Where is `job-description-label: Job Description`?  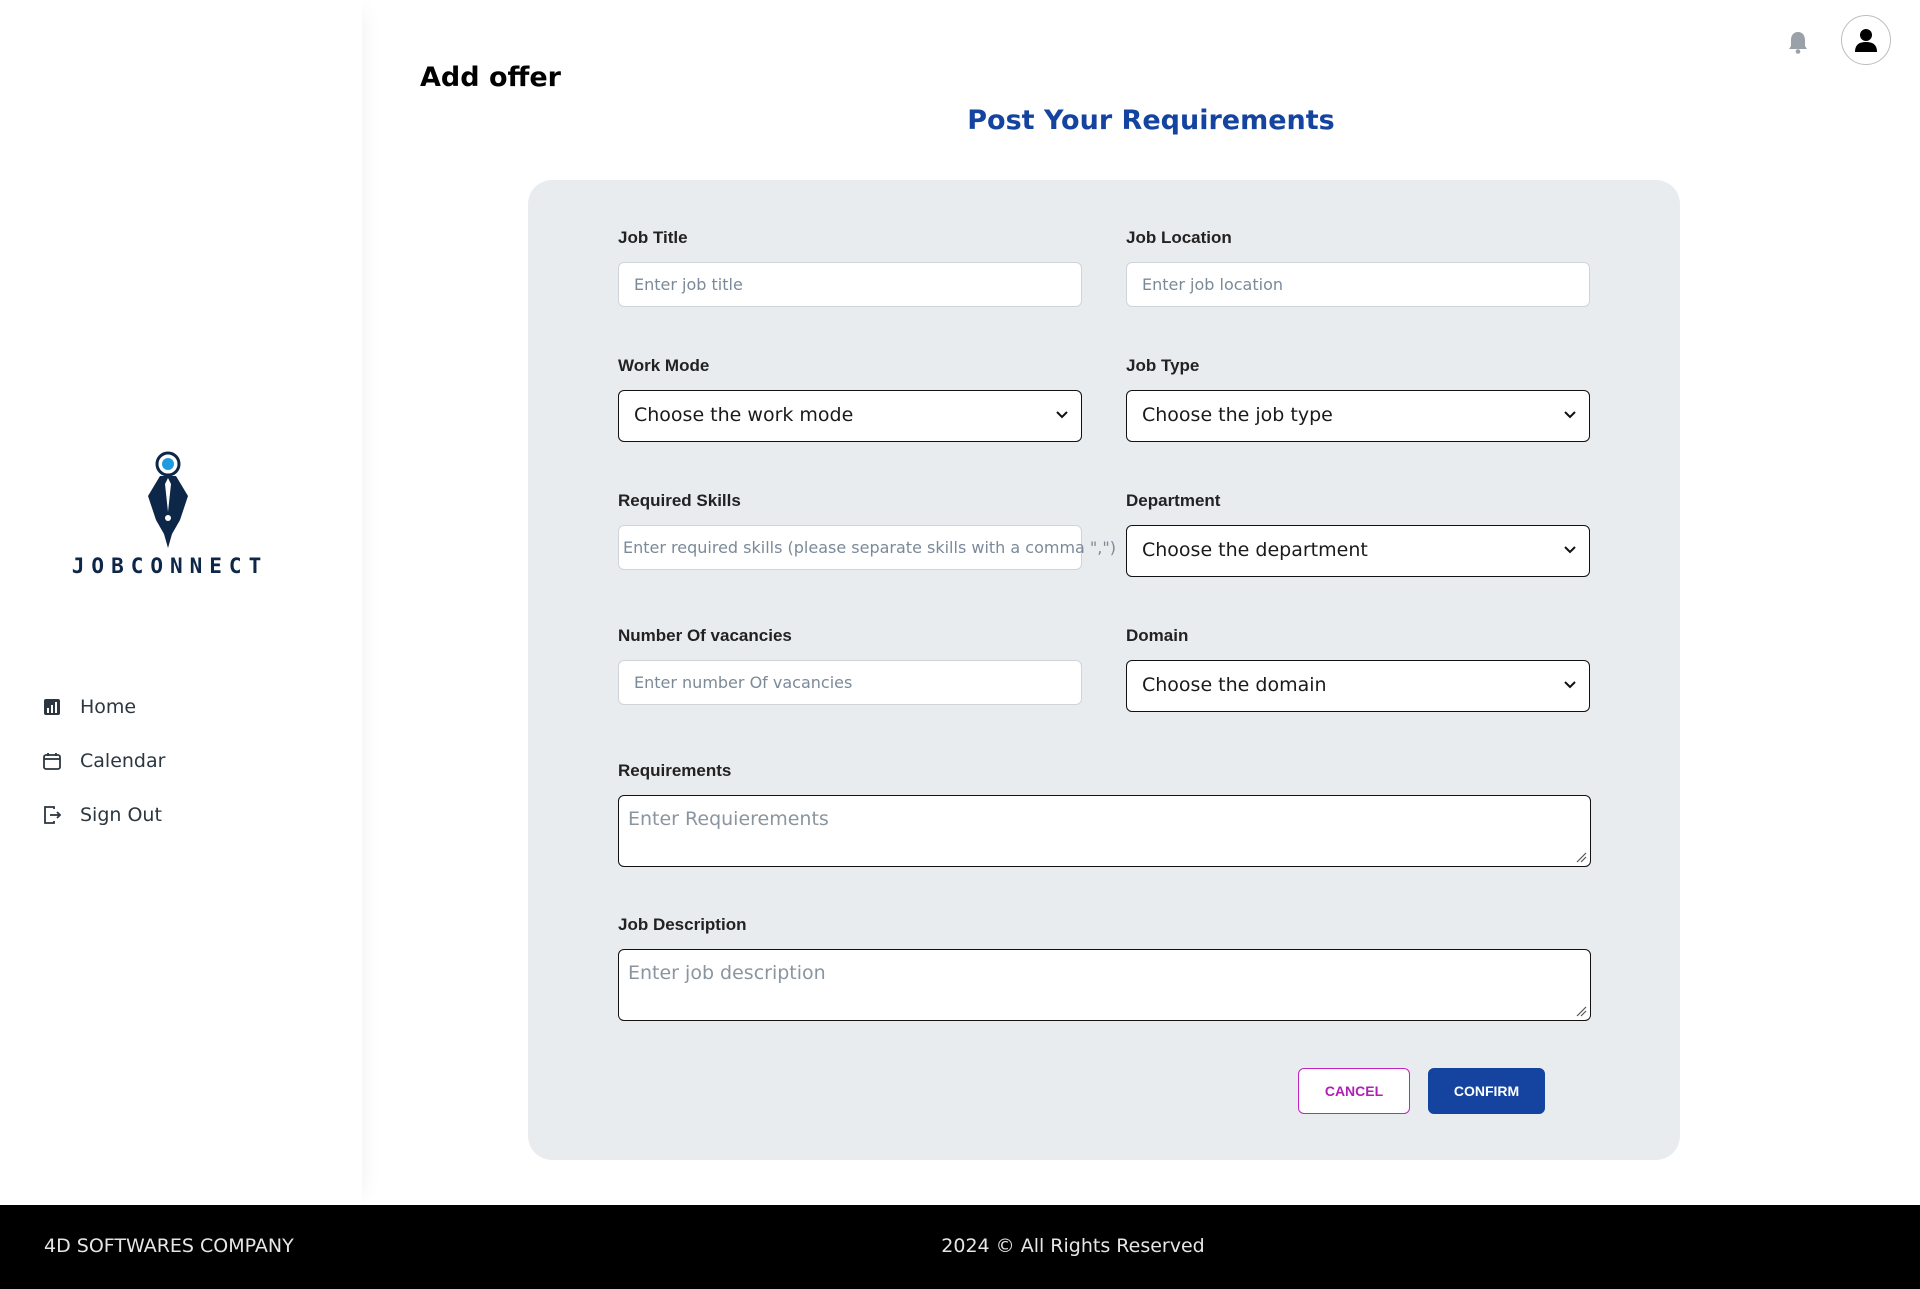
job-description-label: Job Description is located at coordinates (682, 924).